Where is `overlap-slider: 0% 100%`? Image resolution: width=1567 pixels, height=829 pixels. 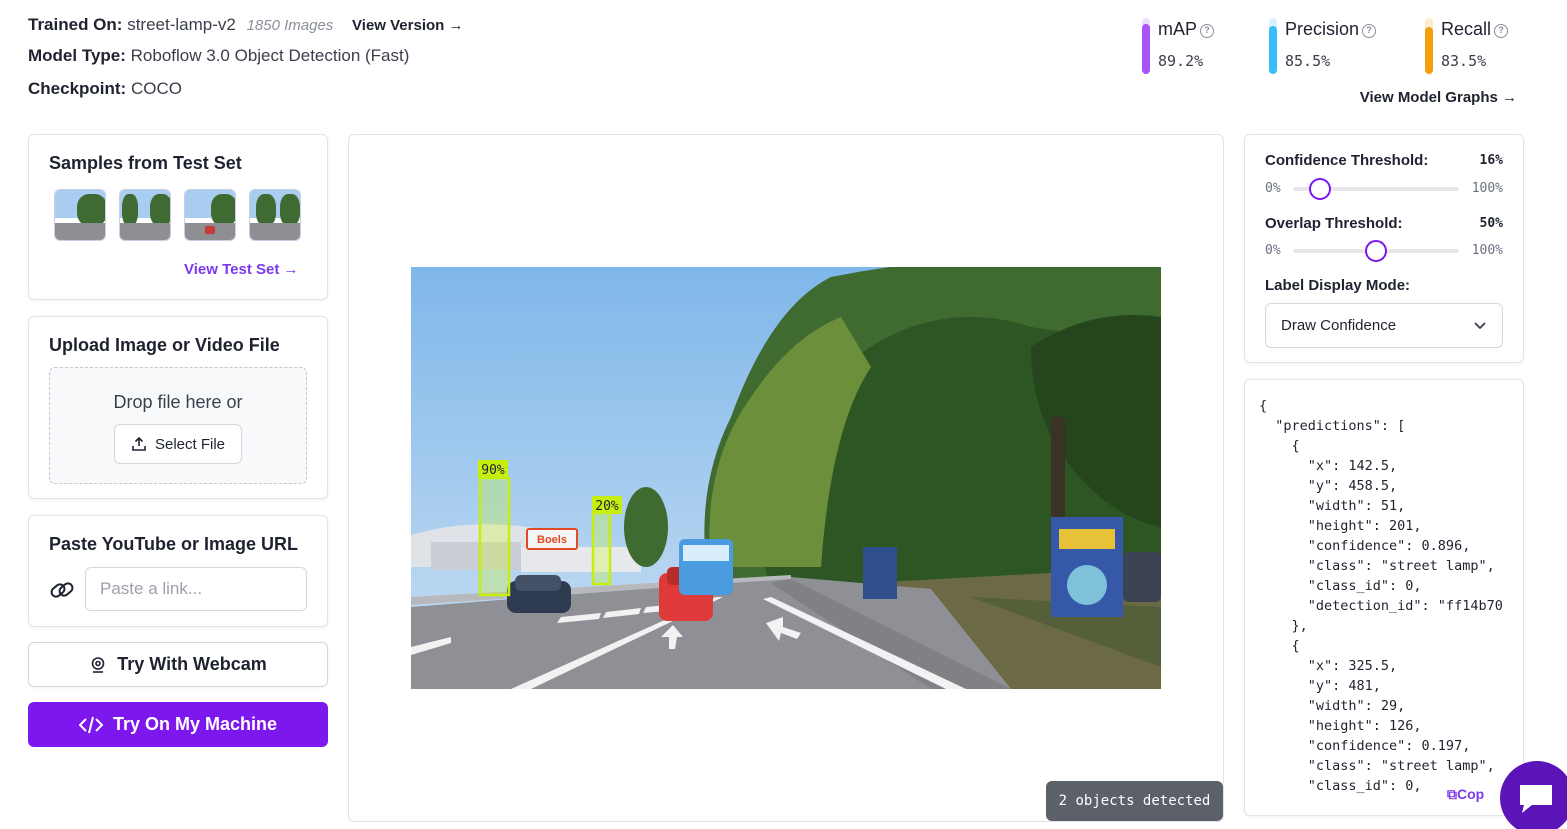 overlap-slider: 0% 100% is located at coordinates (1384, 251).